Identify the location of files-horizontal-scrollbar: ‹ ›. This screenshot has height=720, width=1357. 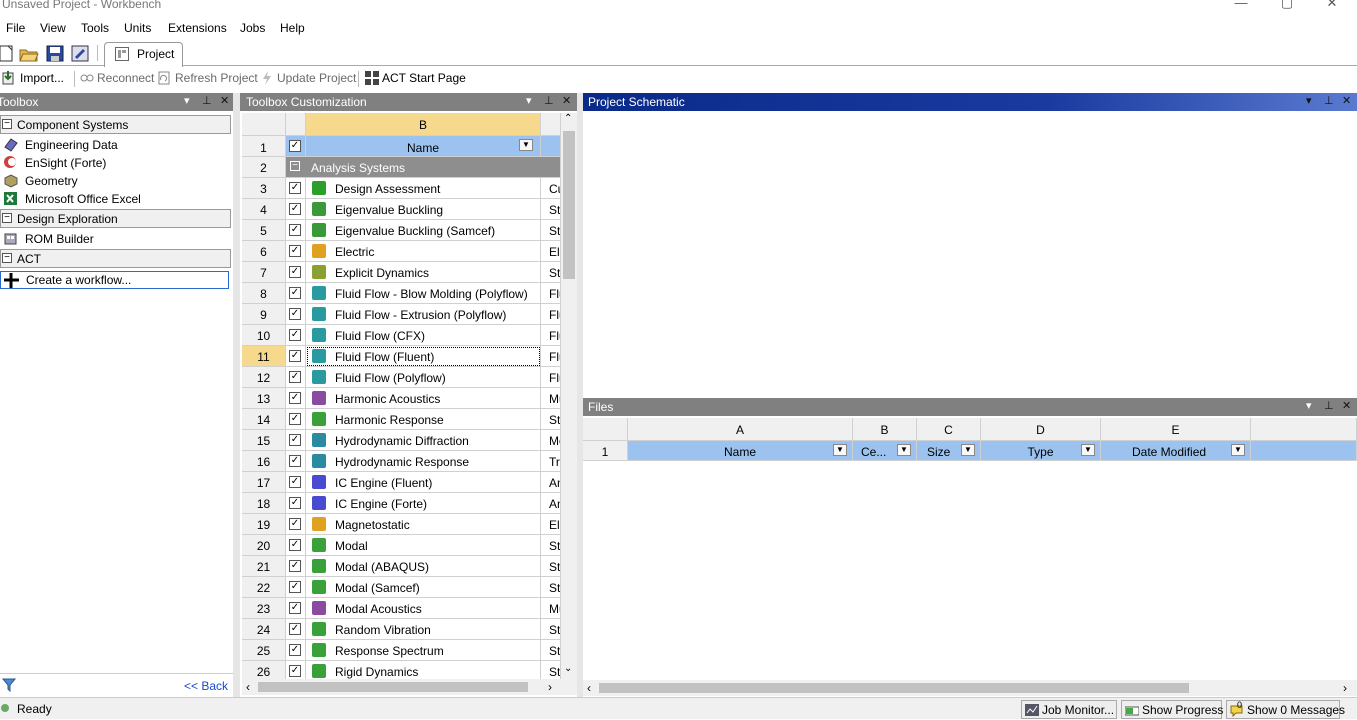
(970, 688).